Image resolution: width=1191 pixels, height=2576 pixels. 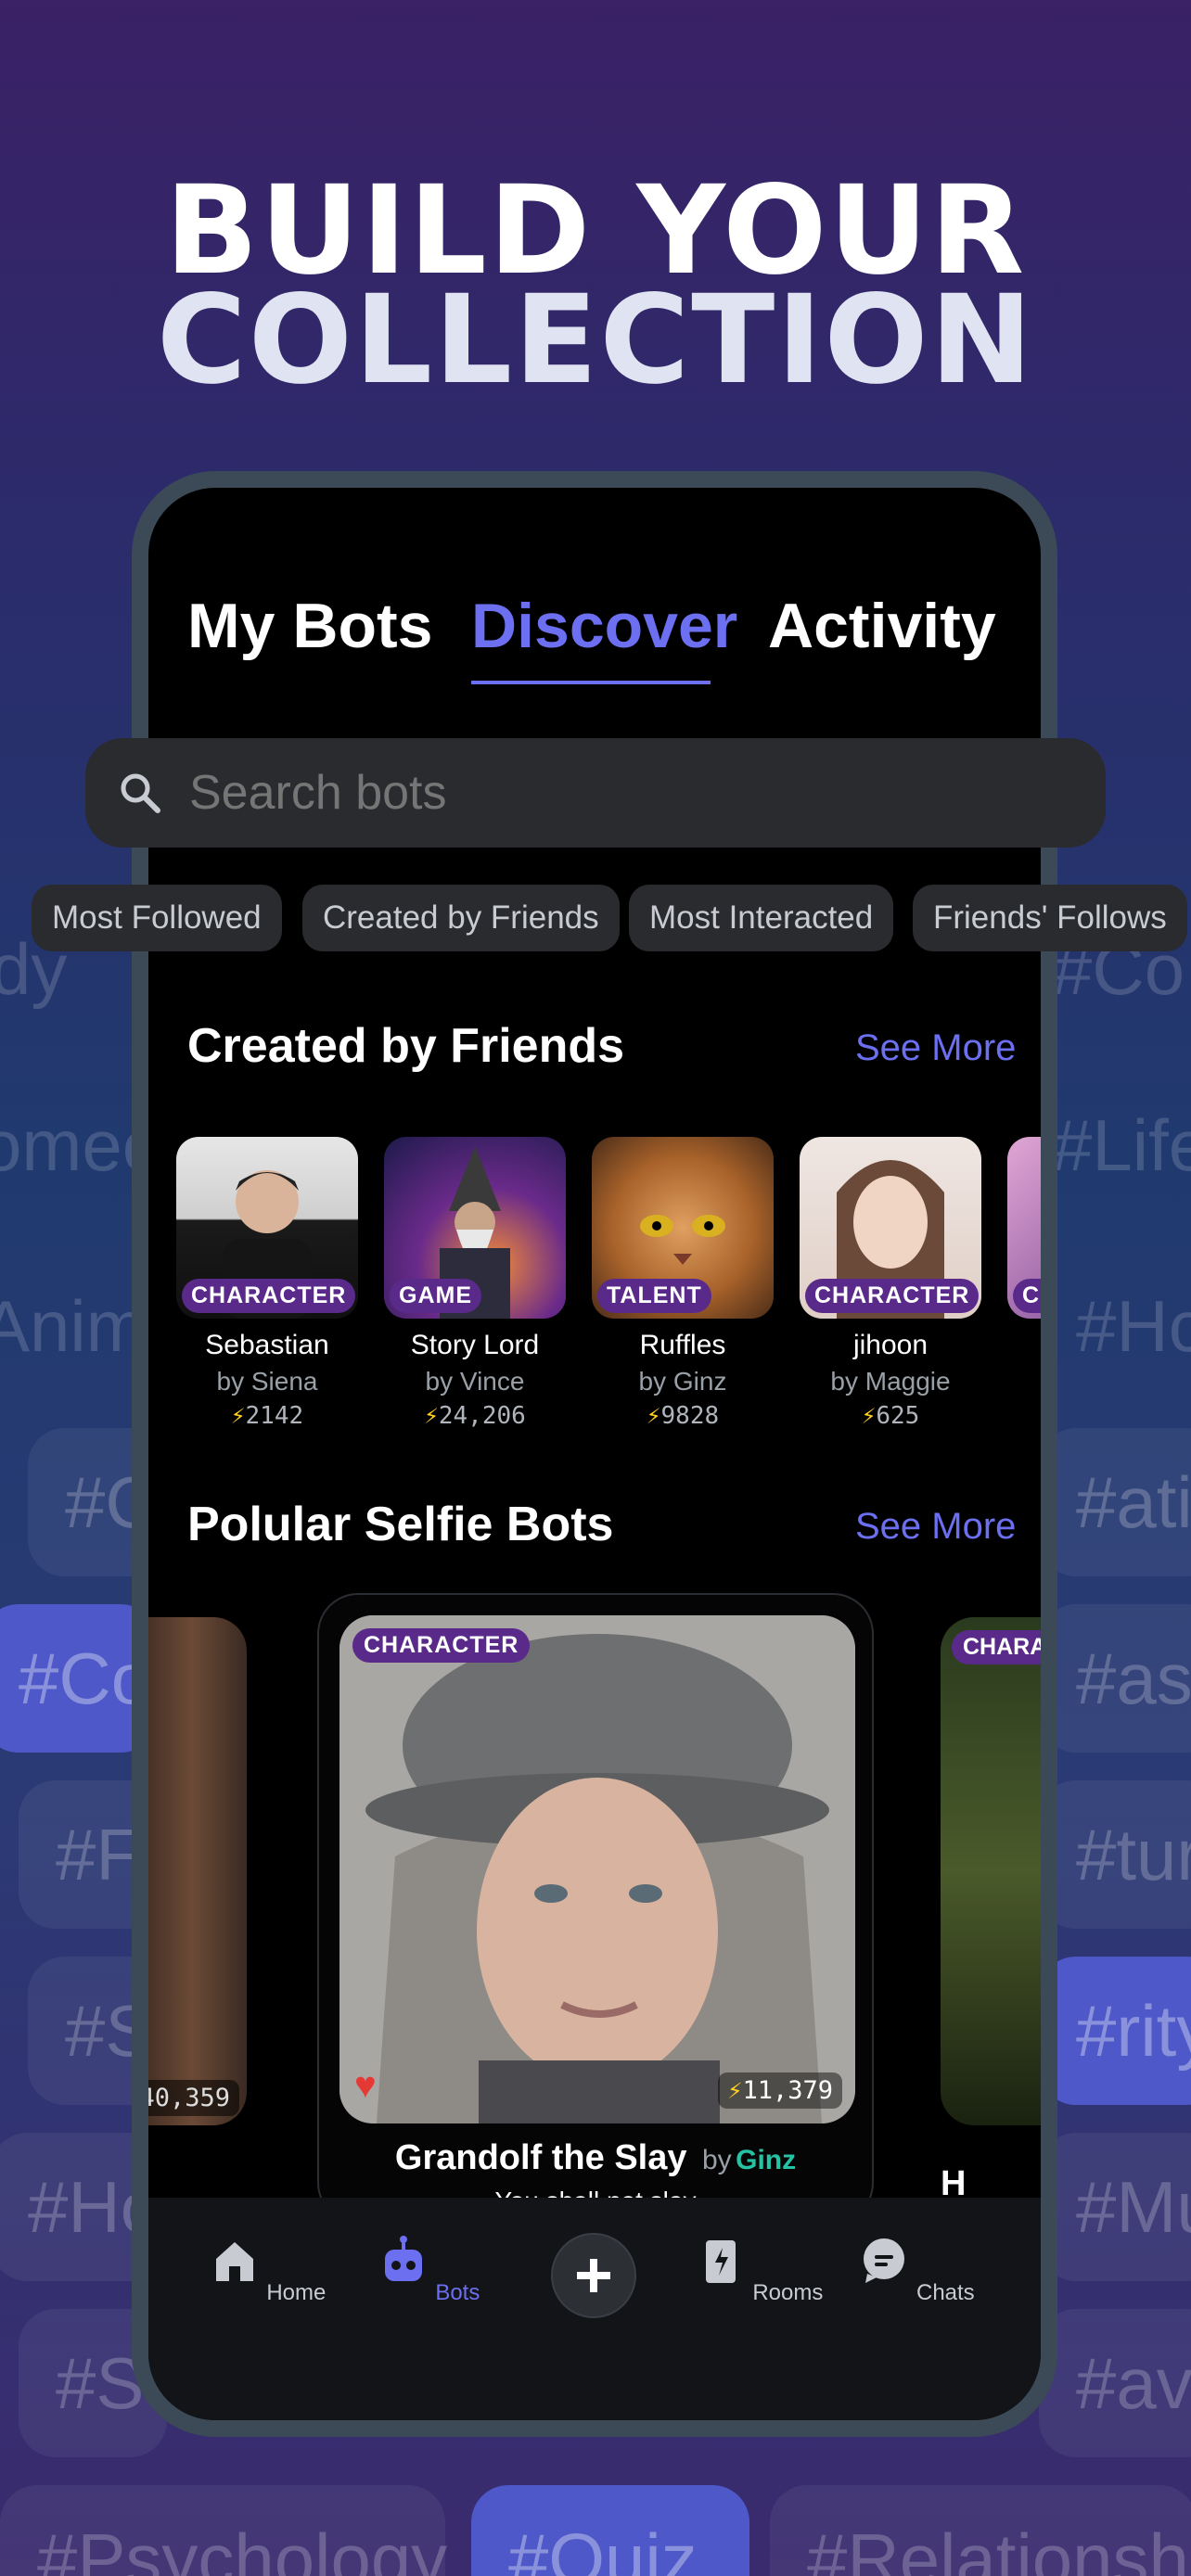 I want to click on tab-activity: Activity, so click(x=882, y=626).